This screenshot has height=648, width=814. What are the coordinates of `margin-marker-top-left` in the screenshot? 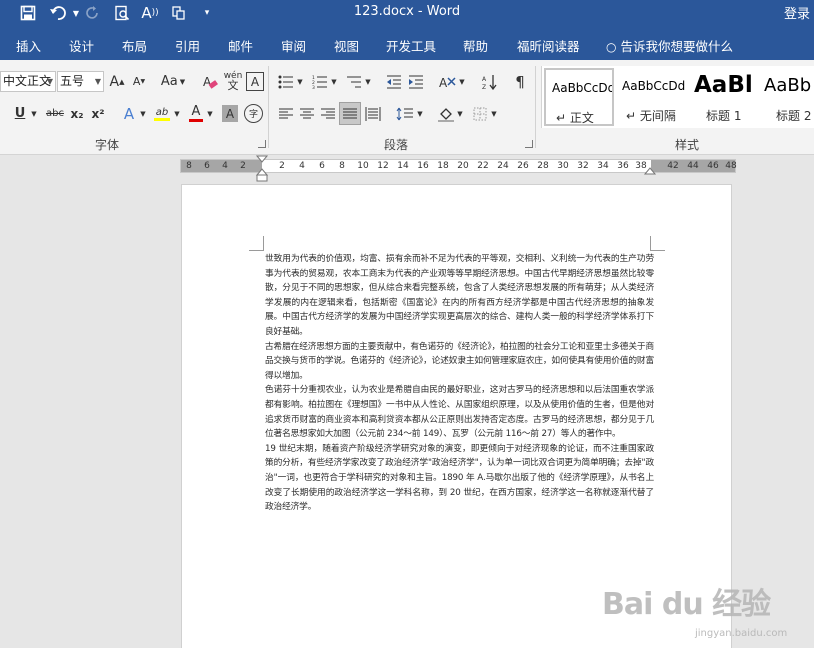 It's located at (256, 243).